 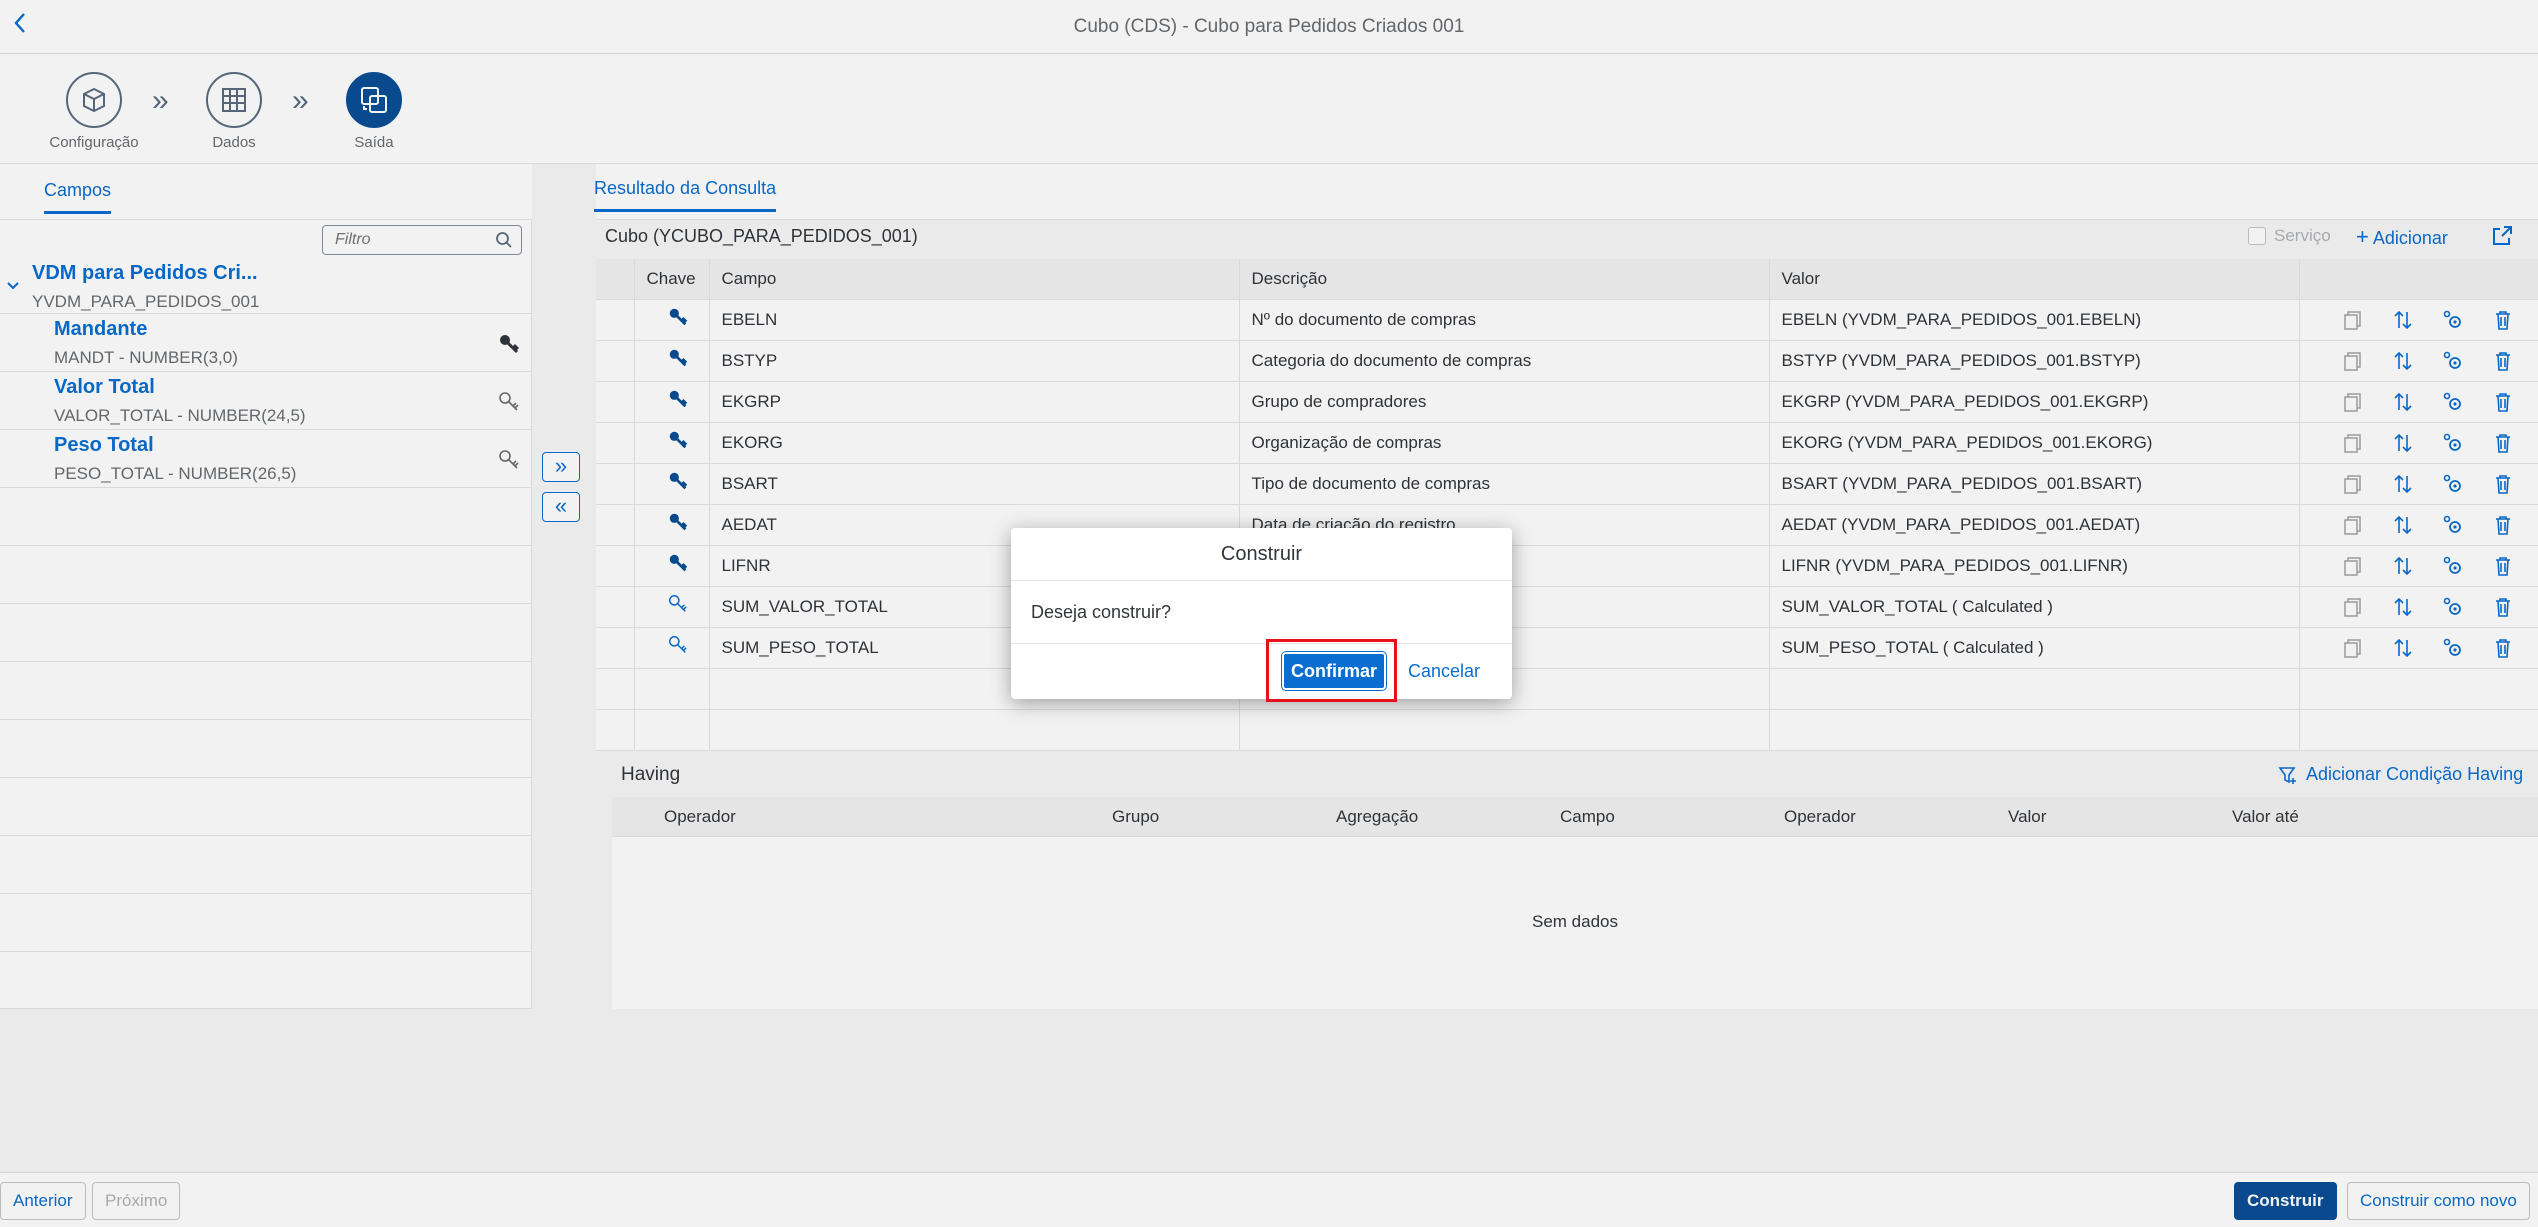 What do you see at coordinates (1444, 671) in the screenshot?
I see `cancel-button: Cancelar` at bounding box center [1444, 671].